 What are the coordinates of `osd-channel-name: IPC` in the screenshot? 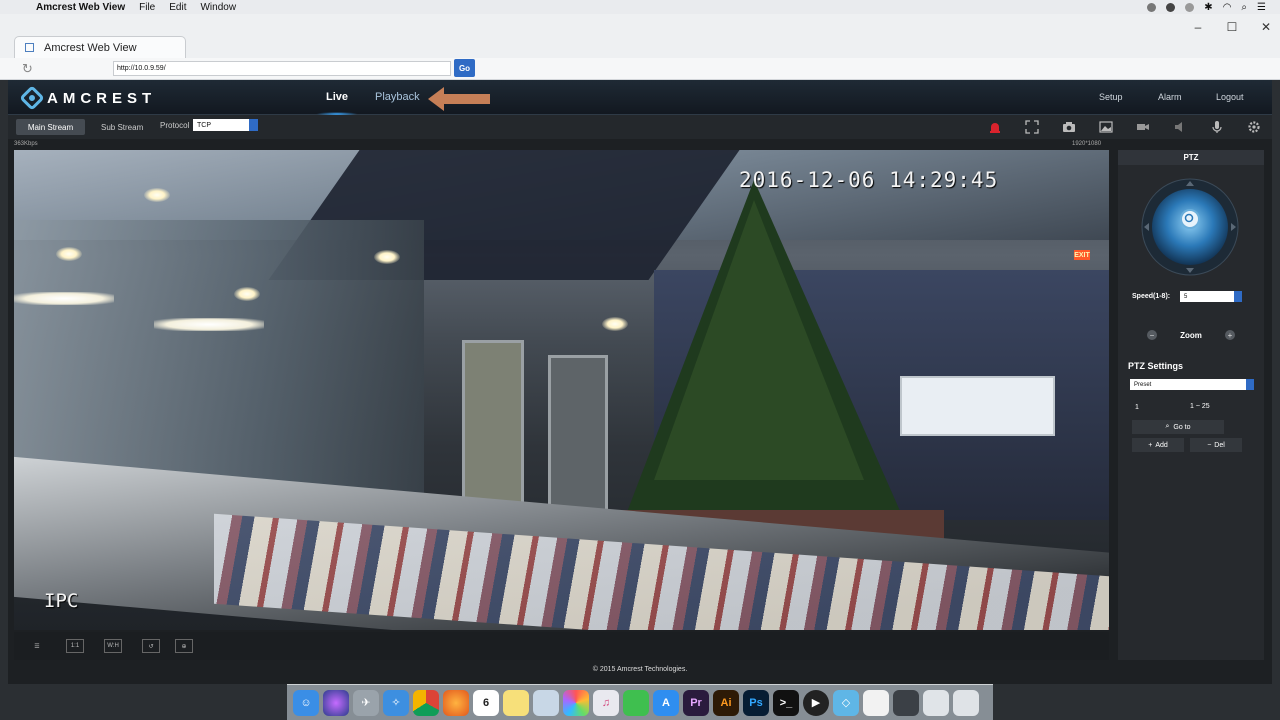 It's located at (61, 601).